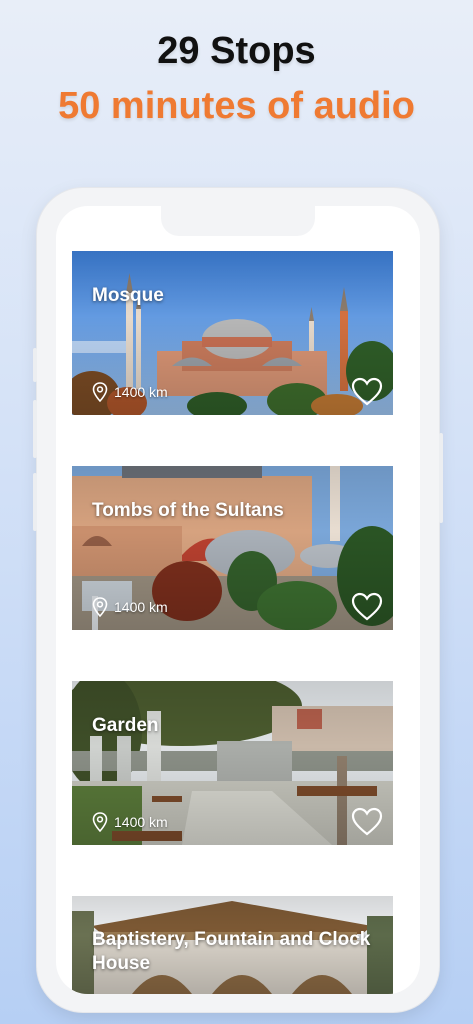 The width and height of the screenshot is (473, 1024). Describe the element at coordinates (232, 548) in the screenshot. I see `stop-card-tombs-of-the-sultans: Tombs of the Sultans 1400 km` at that location.